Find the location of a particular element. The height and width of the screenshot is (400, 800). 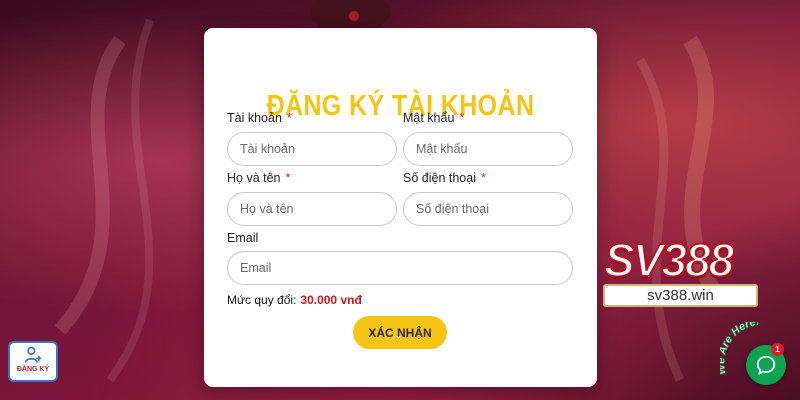

add-user-icon is located at coordinates (33, 354).